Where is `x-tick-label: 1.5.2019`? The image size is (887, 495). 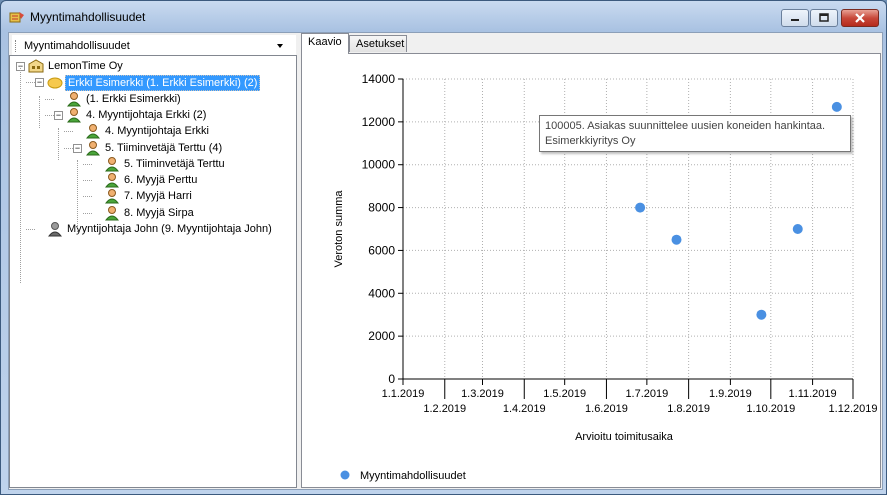 x-tick-label: 1.5.2019 is located at coordinates (564, 394).